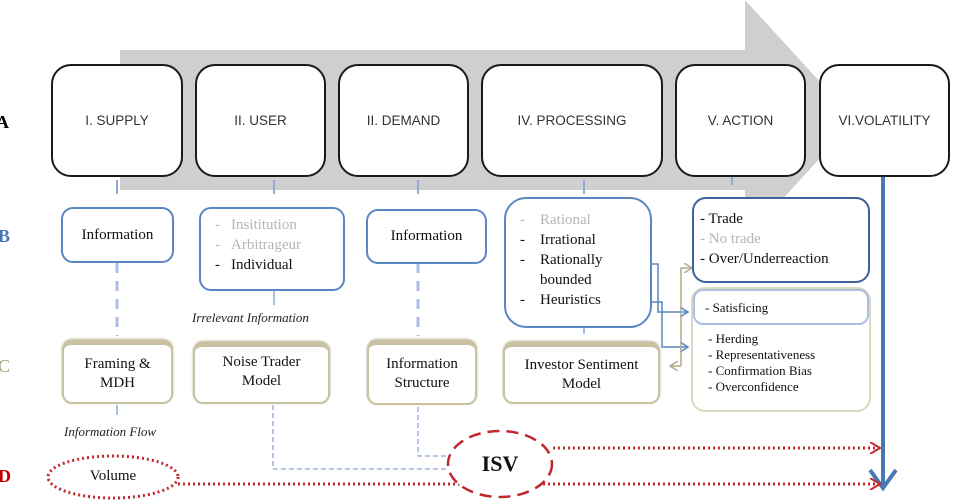 Image resolution: width=954 pixels, height=500 pixels. I want to click on model-line2: Structure, so click(422, 383).